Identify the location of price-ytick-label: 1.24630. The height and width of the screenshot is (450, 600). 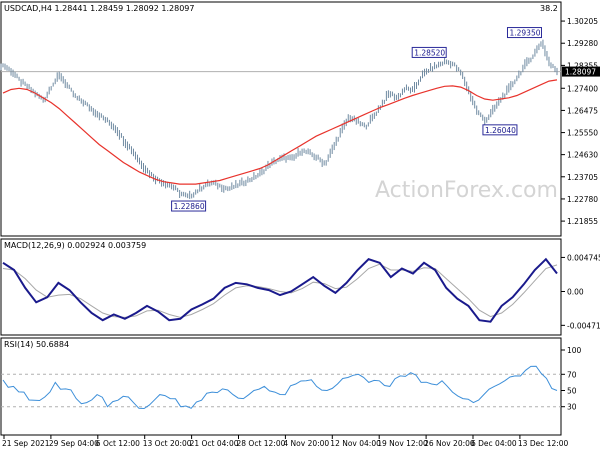
(582, 155).